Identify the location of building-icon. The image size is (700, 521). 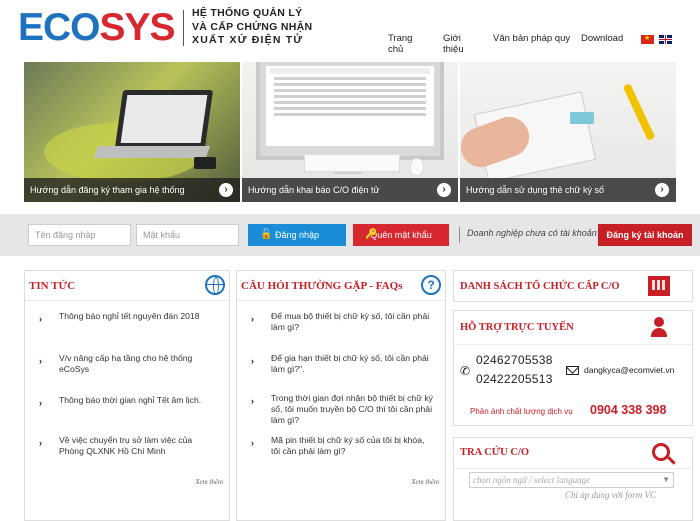
(659, 286).